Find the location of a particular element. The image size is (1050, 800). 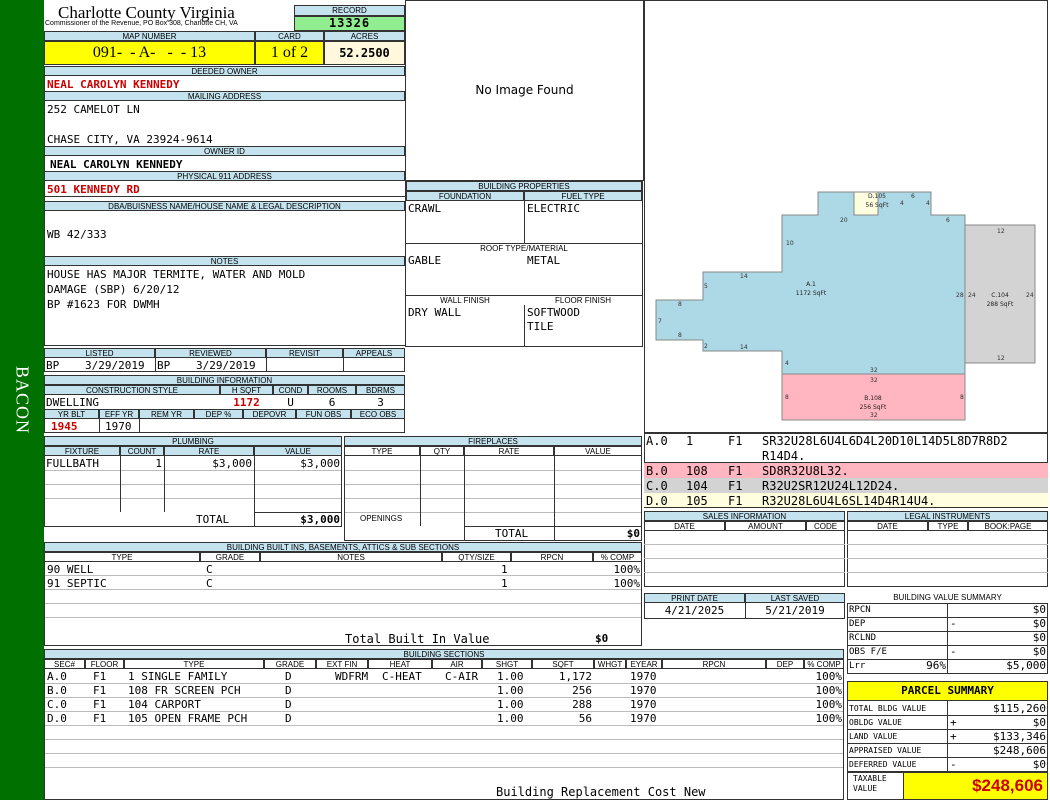

legend-sec: C.0 is located at coordinates (657, 486).